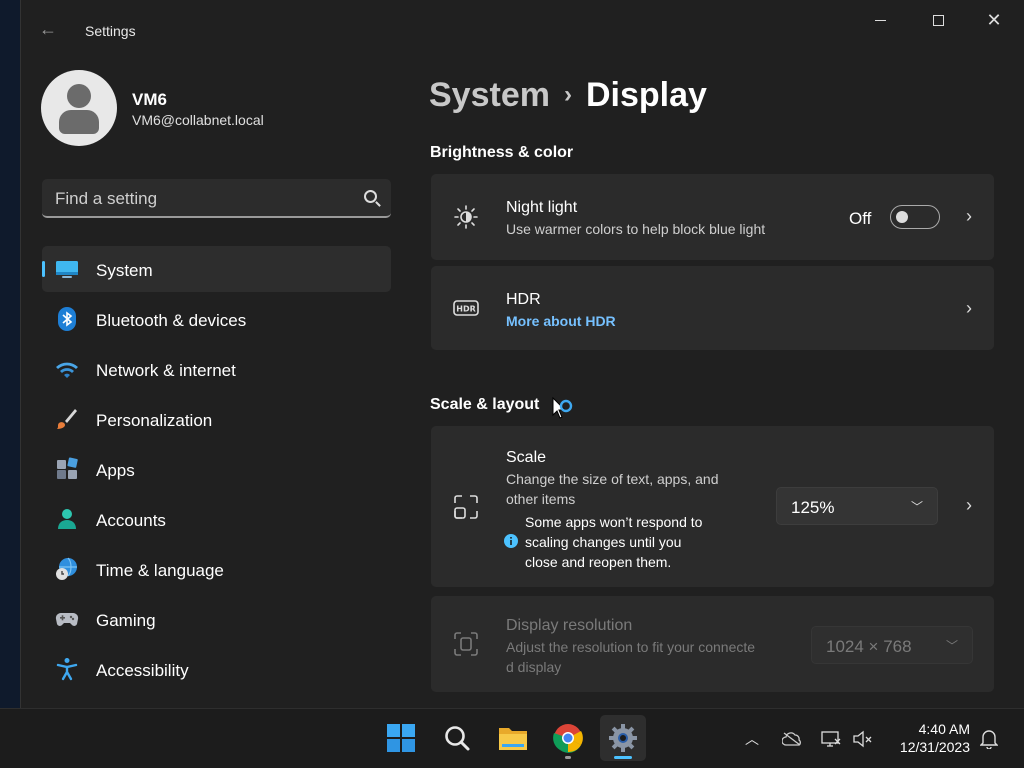 Image resolution: width=1024 pixels, height=768 pixels. What do you see at coordinates (79, 108) in the screenshot?
I see `avatar` at bounding box center [79, 108].